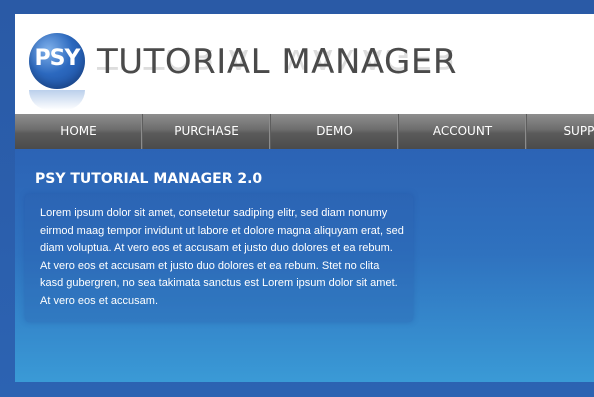 Image resolution: width=594 pixels, height=397 pixels. Describe the element at coordinates (79, 131) in the screenshot. I see `nav-home: HOME` at that location.